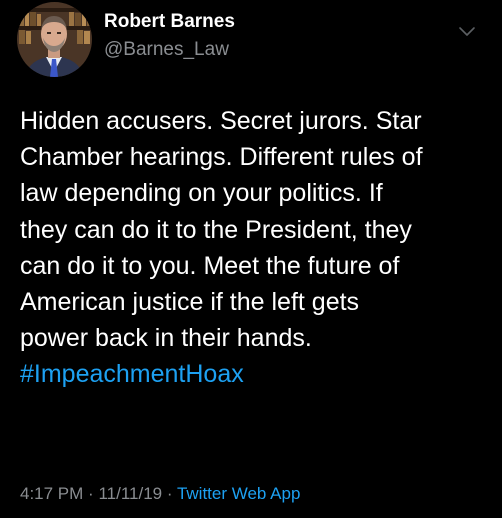  I want to click on chevron-down-icon, so click(467, 30).